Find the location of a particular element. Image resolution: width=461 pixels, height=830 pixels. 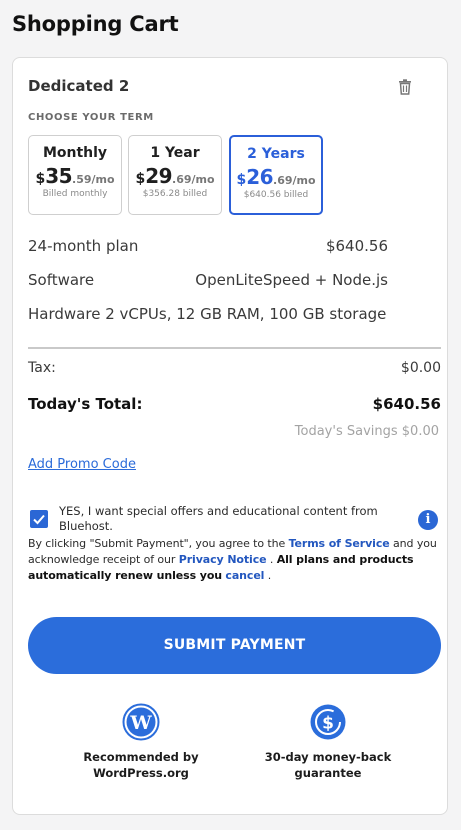

tax-value: $0.00 is located at coordinates (420, 368).